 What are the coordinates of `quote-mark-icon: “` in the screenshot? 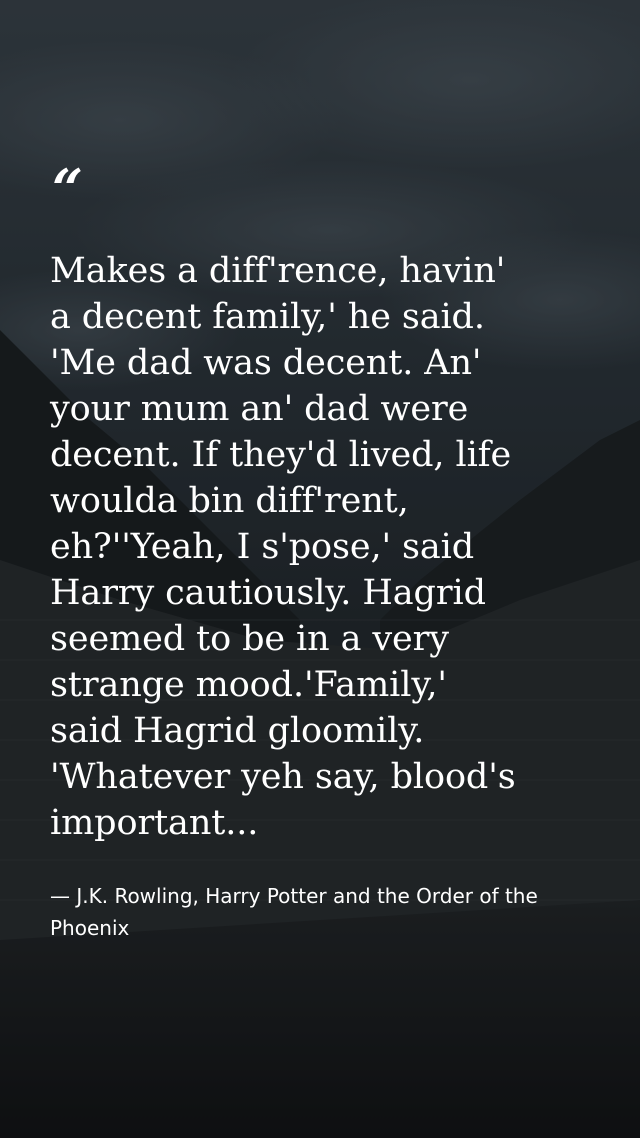 It's located at (68, 189).